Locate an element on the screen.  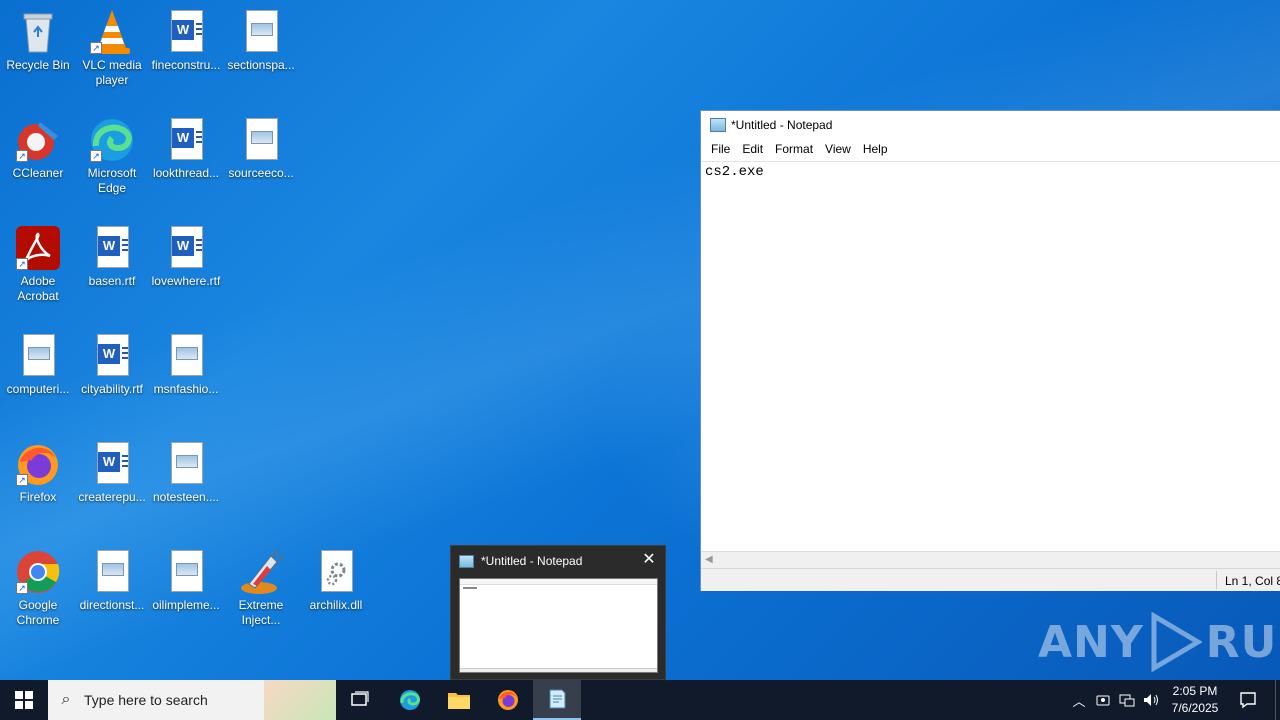
meet-now-button is located at coordinates (1103, 700).